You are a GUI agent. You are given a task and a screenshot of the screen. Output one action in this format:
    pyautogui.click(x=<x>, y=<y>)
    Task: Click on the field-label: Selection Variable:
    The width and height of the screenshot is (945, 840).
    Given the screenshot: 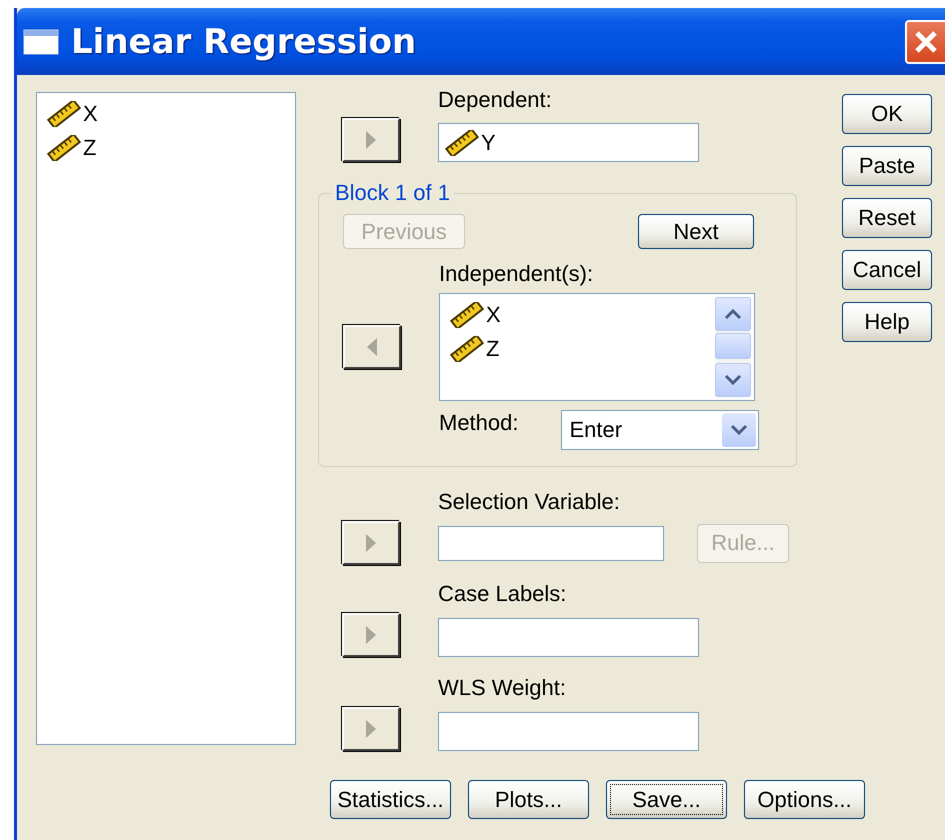 What is the action you would take?
    pyautogui.click(x=529, y=502)
    